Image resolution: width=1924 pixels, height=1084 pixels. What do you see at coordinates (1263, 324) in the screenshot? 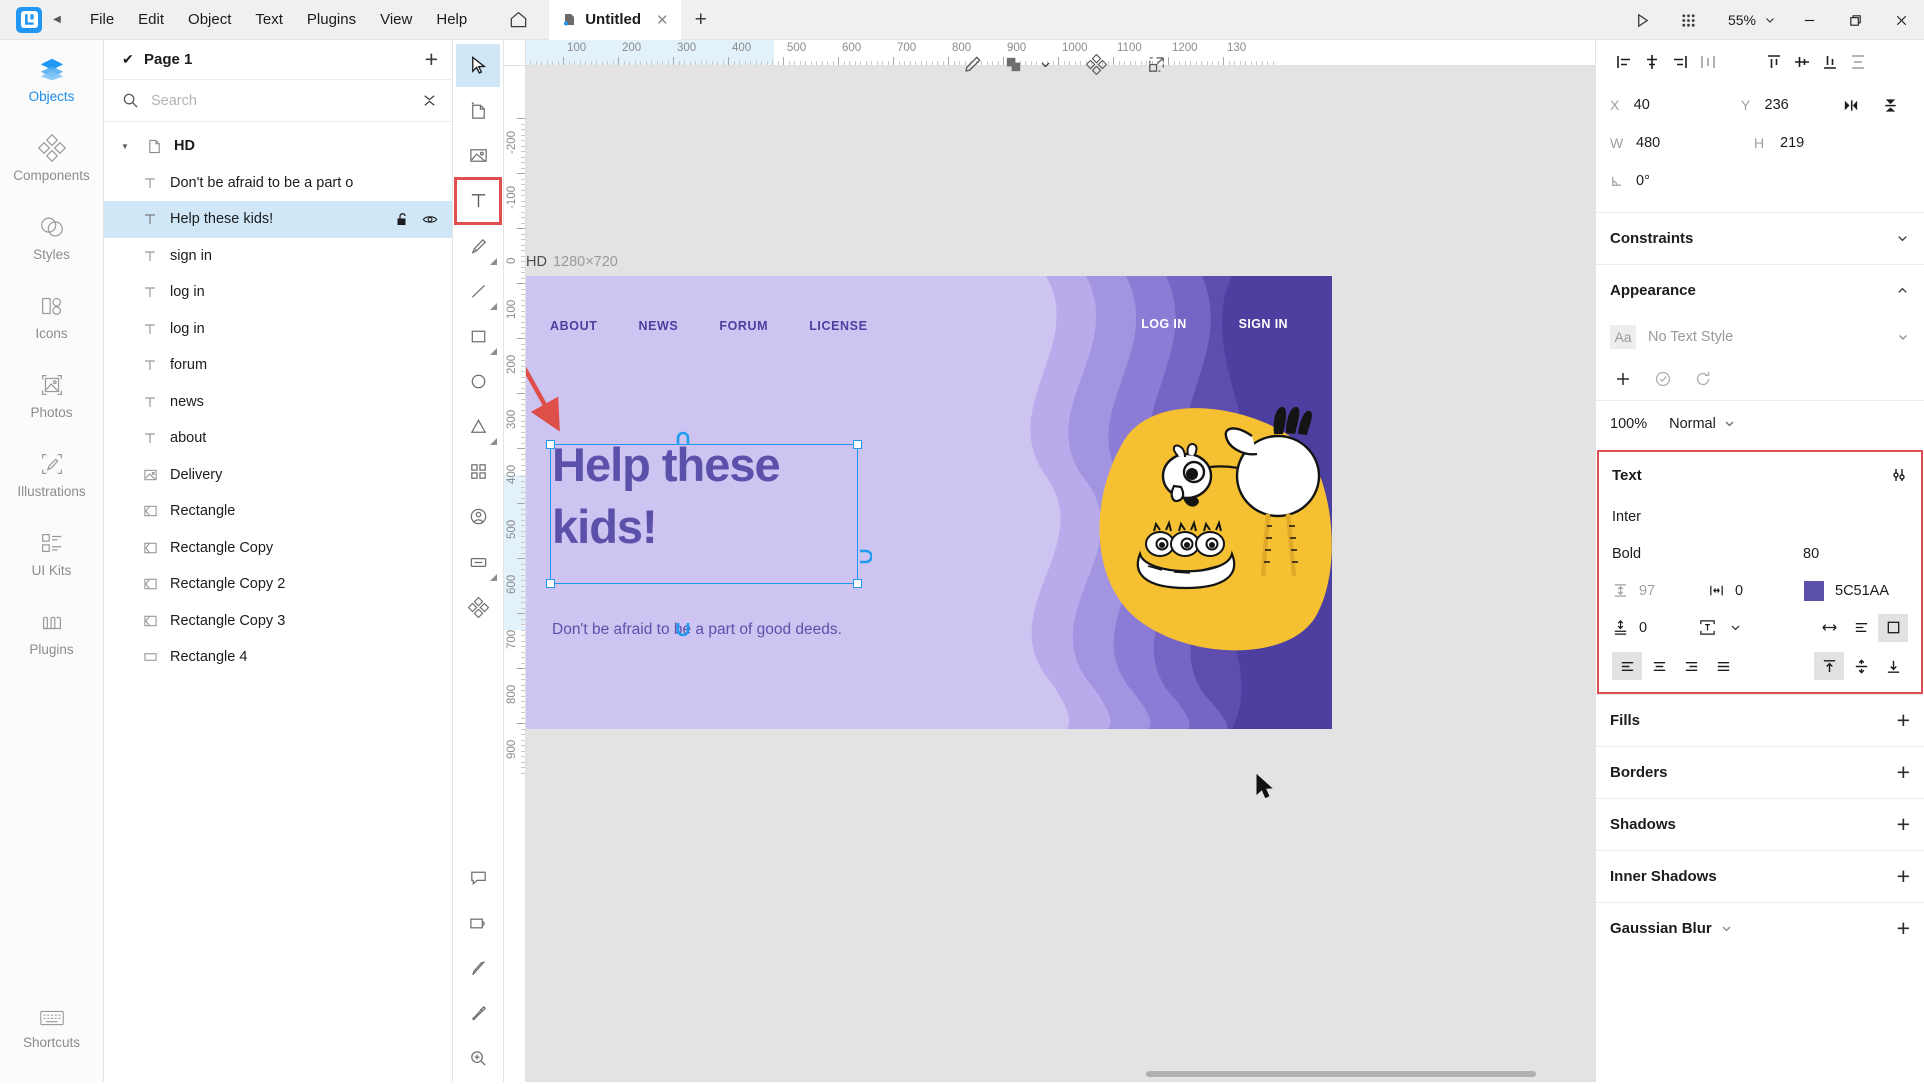
I see `nav-link-sign-in: SIGN IN` at bounding box center [1263, 324].